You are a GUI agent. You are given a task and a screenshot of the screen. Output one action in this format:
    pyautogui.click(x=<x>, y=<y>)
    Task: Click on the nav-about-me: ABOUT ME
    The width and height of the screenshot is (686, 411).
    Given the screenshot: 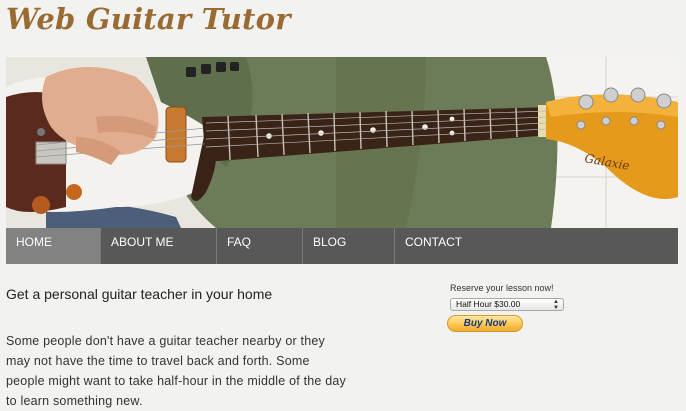 What is the action you would take?
    pyautogui.click(x=159, y=246)
    